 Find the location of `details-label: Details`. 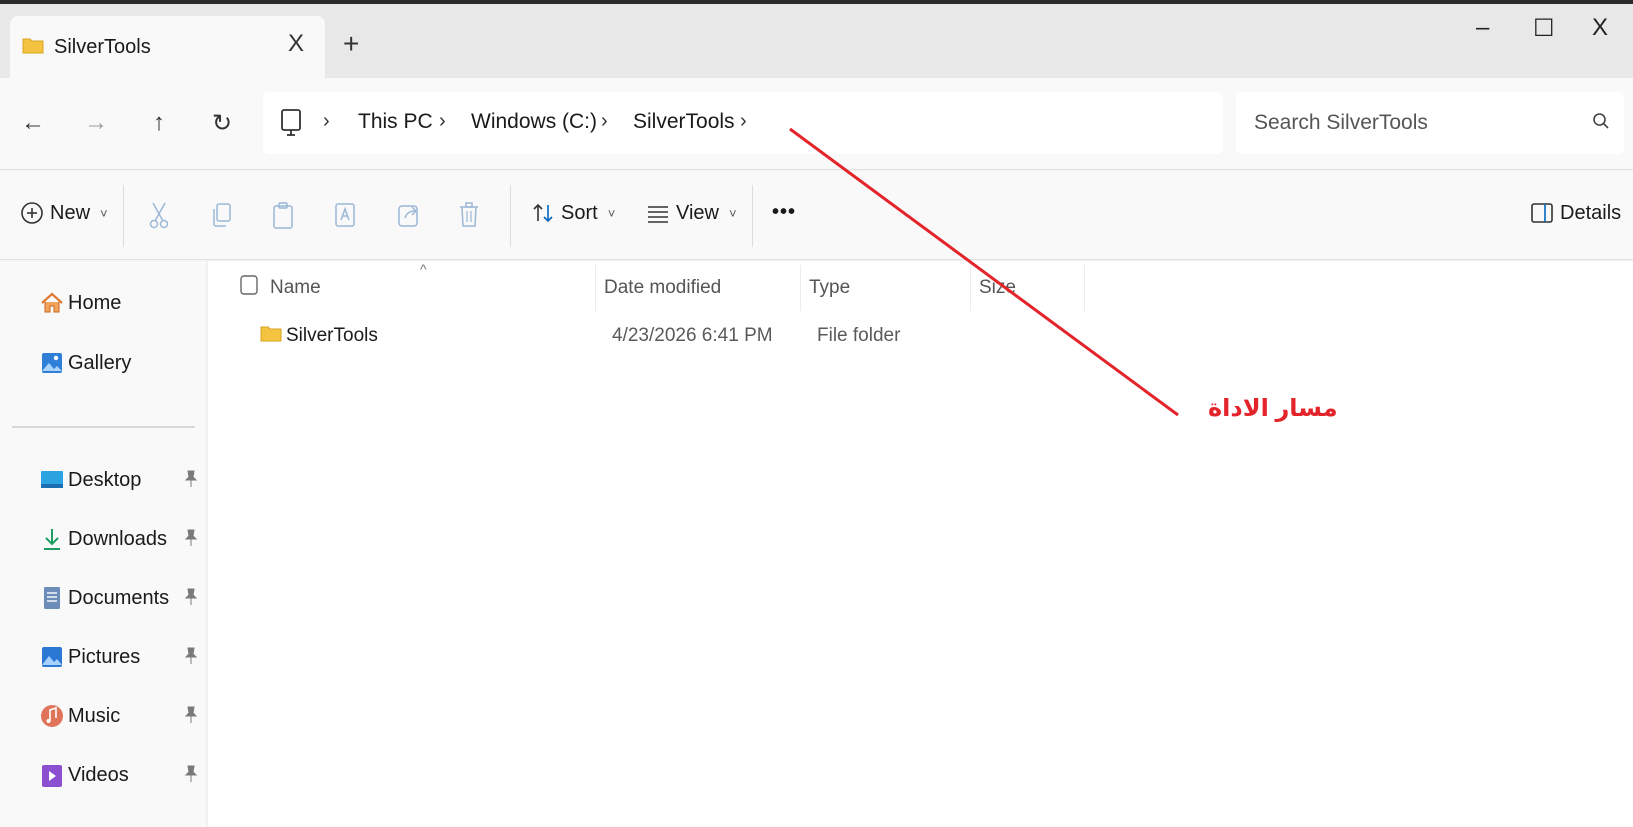

details-label: Details is located at coordinates (1591, 212).